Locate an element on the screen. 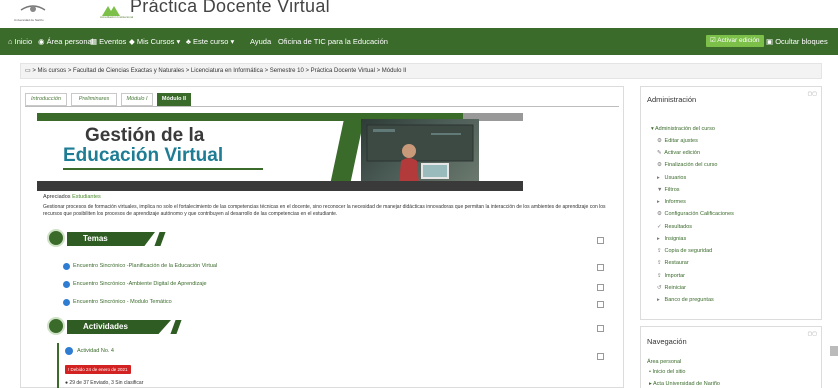 The image size is (838, 388). section-actividades-checkbox is located at coordinates (600, 328).